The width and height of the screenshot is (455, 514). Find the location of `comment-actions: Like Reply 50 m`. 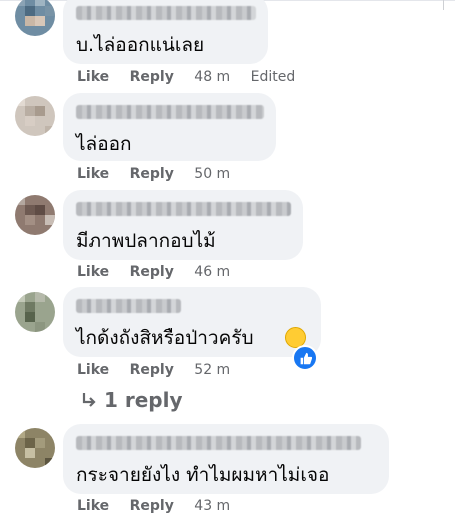

comment-actions: Like Reply 50 m is located at coordinates (153, 174).